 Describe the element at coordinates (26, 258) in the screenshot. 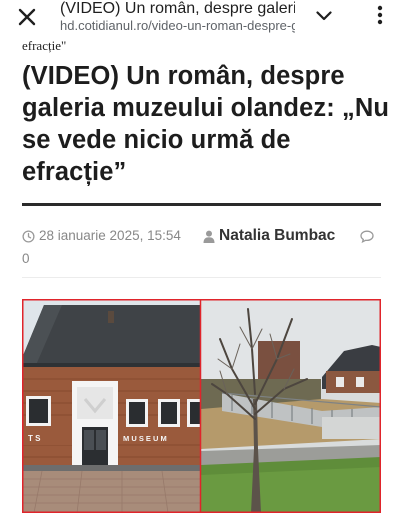

I see `comment-count: 0` at that location.